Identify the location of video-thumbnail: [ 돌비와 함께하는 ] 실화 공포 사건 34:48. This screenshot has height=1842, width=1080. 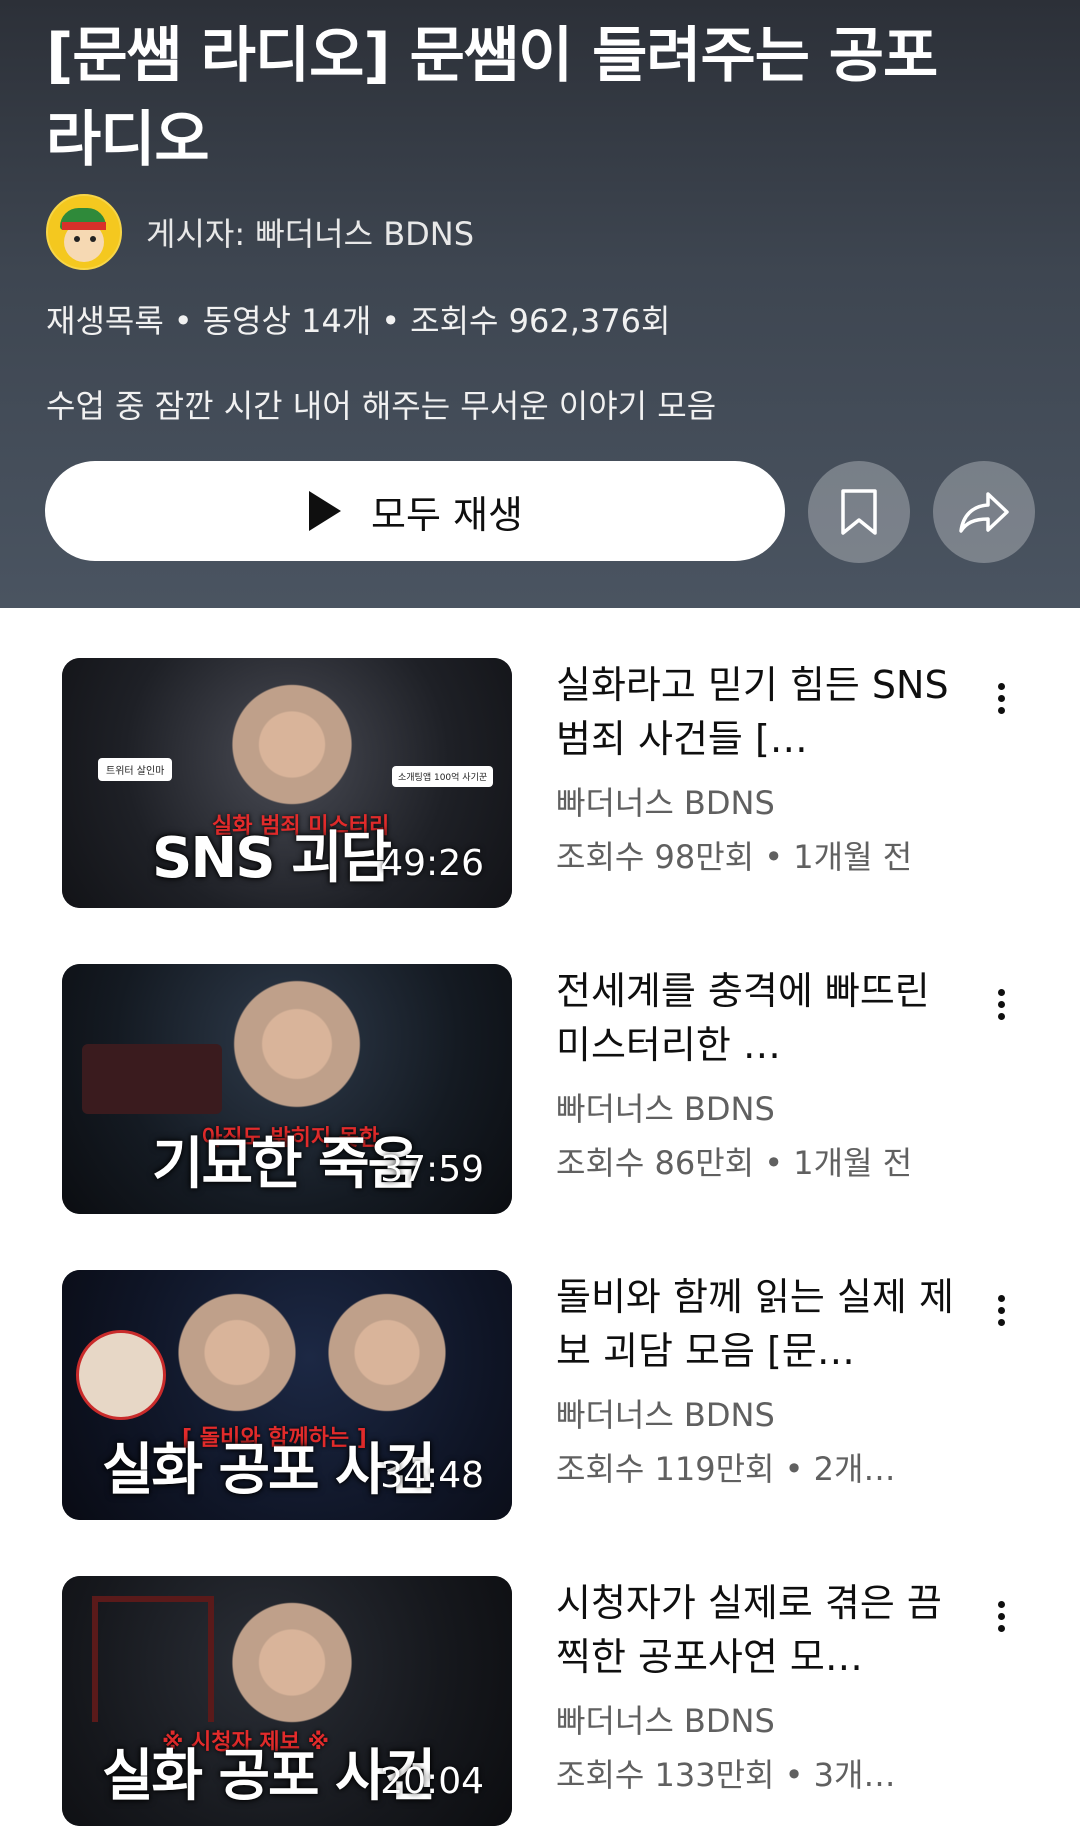
(287, 1395).